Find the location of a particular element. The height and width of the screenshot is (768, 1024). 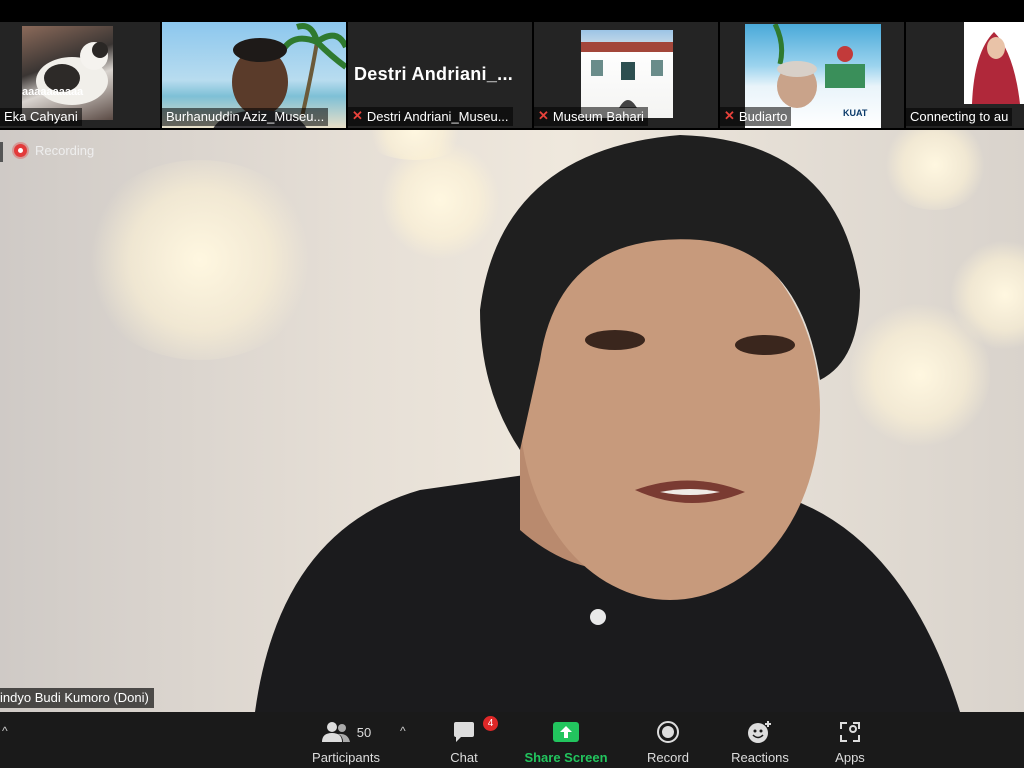

participants-caret-icon: ^ is located at coordinates (403, 731).